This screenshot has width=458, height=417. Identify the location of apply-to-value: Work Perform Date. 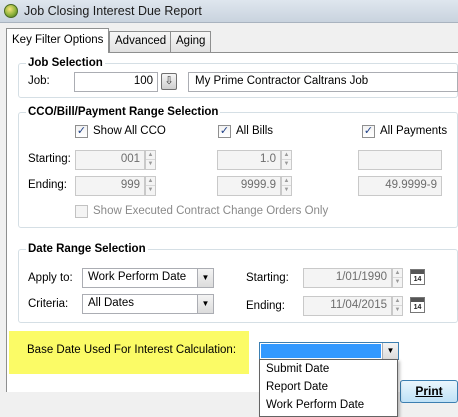
(137, 277).